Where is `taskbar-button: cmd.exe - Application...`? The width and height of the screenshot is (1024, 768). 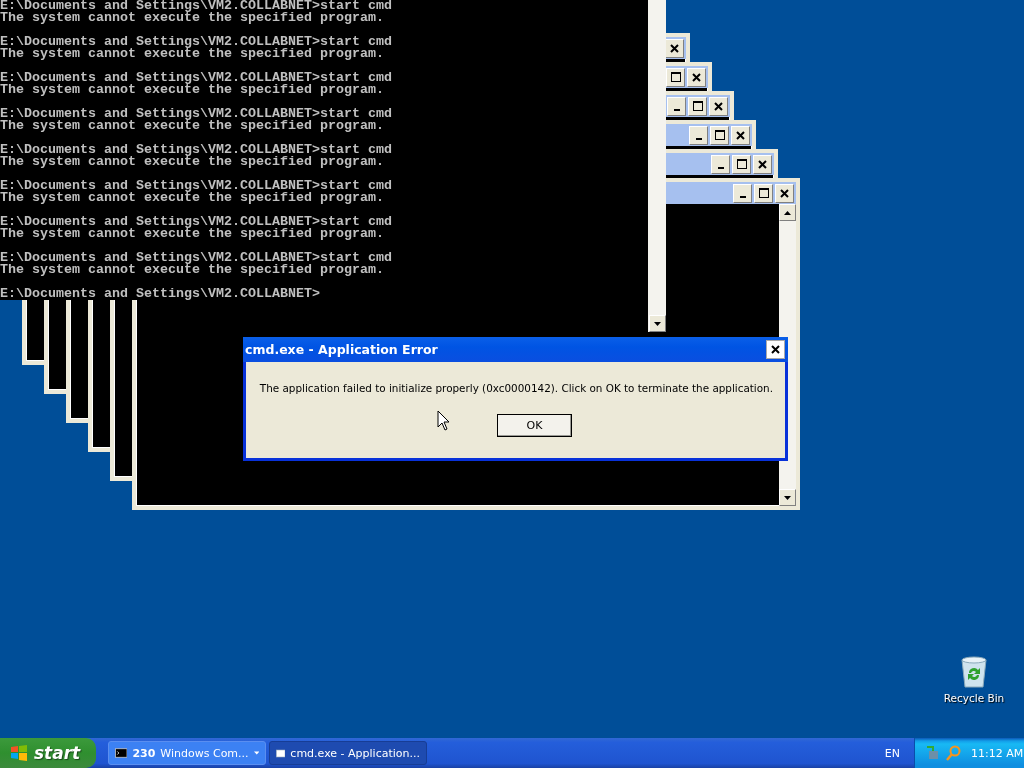 taskbar-button: cmd.exe - Application... is located at coordinates (348, 753).